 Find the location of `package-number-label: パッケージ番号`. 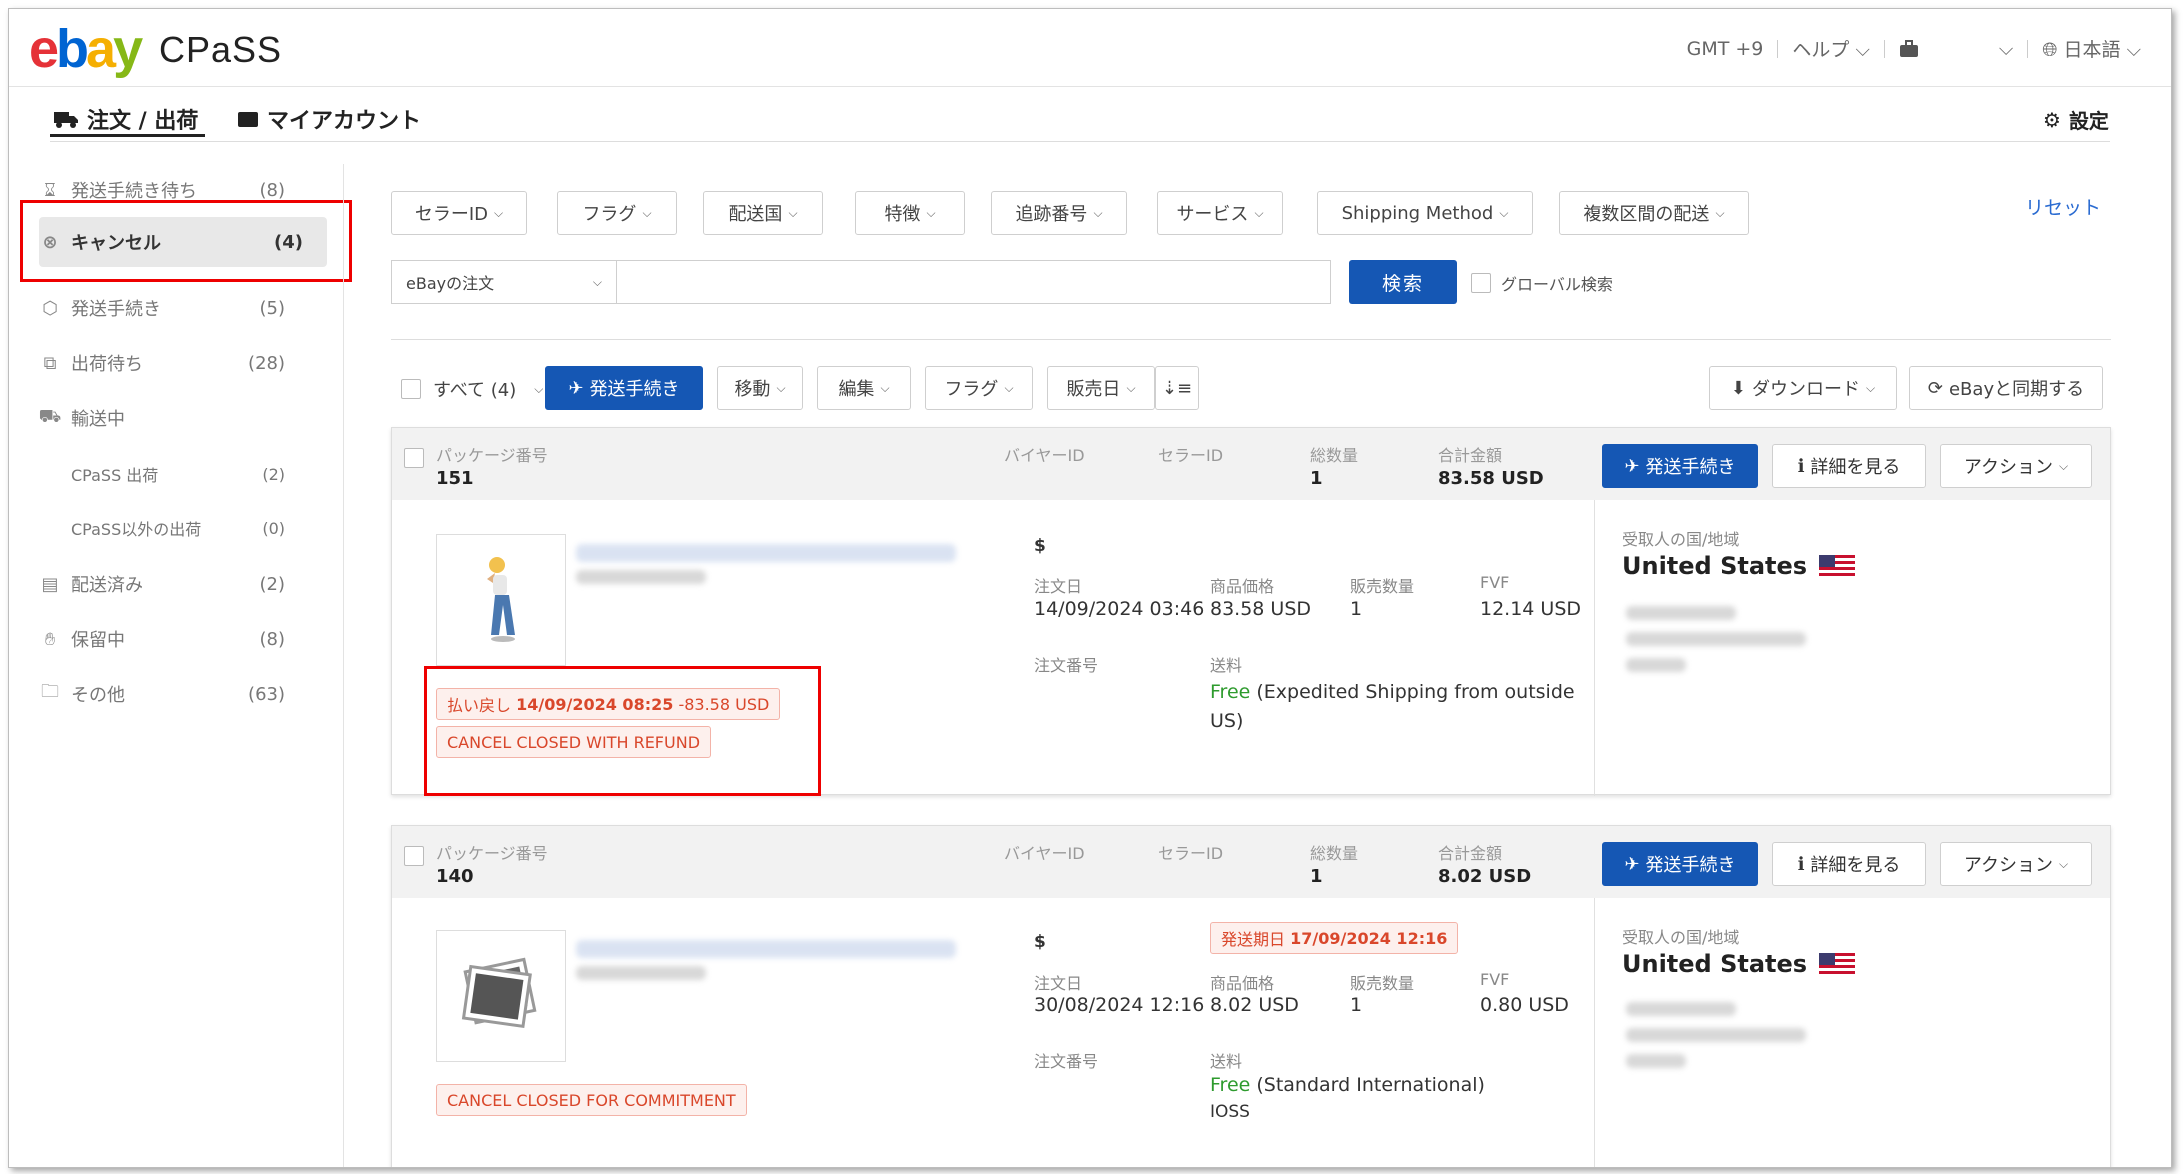

package-number-label: パッケージ番号 is located at coordinates (492, 455).